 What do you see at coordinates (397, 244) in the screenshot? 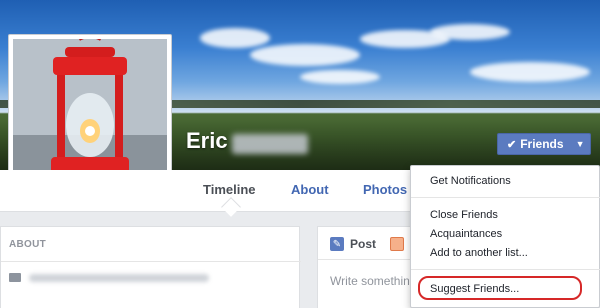
I see `photo-icon` at bounding box center [397, 244].